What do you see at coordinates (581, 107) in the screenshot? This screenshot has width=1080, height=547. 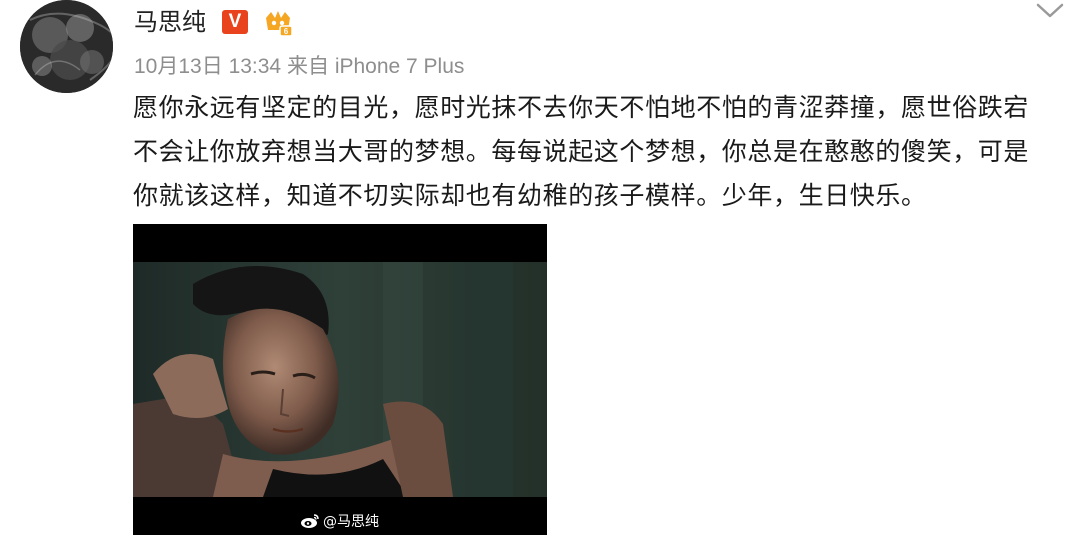 I see `post-text-line: 愿你永远有坚定的目光，愿时光抹不去你天不怕地不怕的青涩莽撞，愿世俗跌宕` at bounding box center [581, 107].